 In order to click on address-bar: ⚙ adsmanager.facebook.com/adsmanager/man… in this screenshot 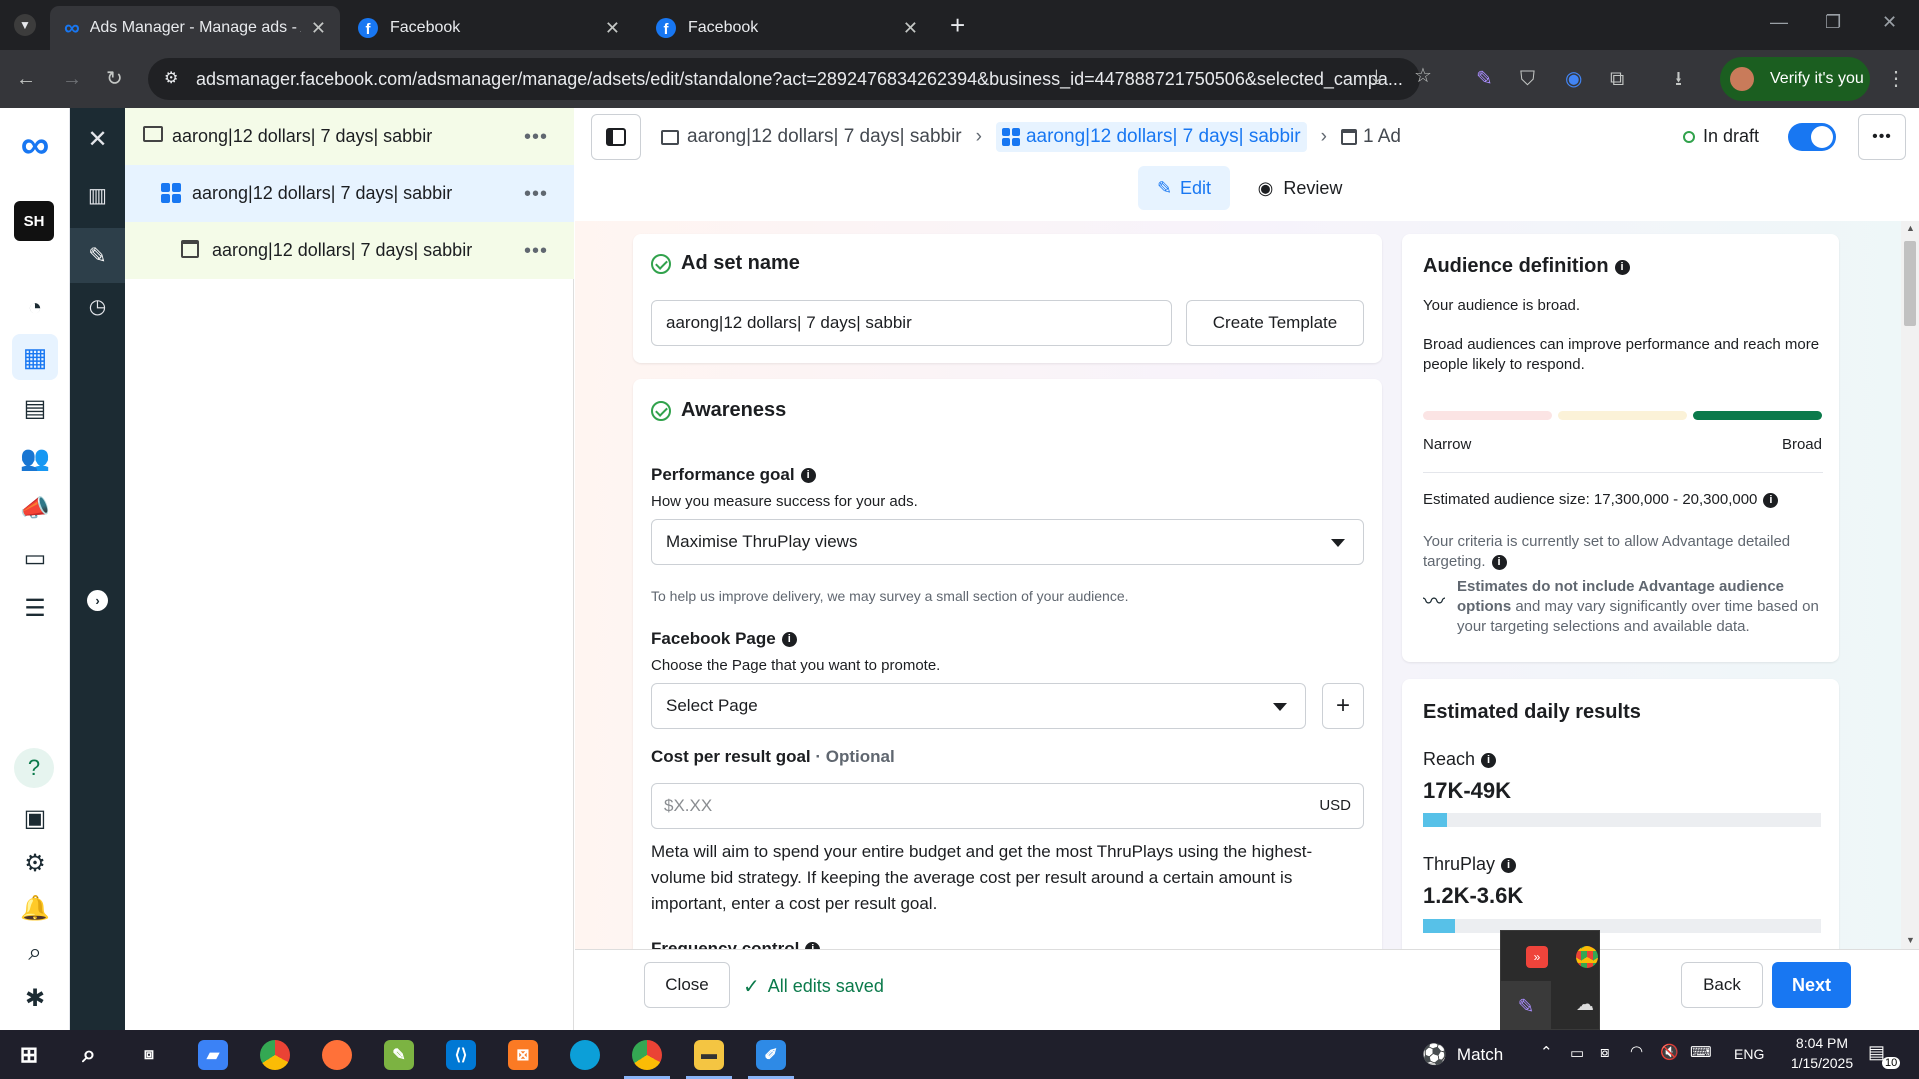, I will do `click(784, 79)`.